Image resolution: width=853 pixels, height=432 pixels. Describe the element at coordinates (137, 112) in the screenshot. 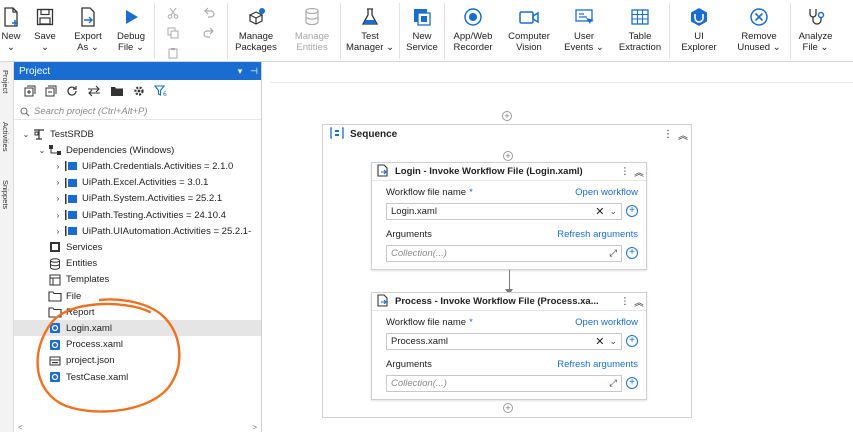

I see `project-search: Search project (Ctrl+Alt+P)` at that location.